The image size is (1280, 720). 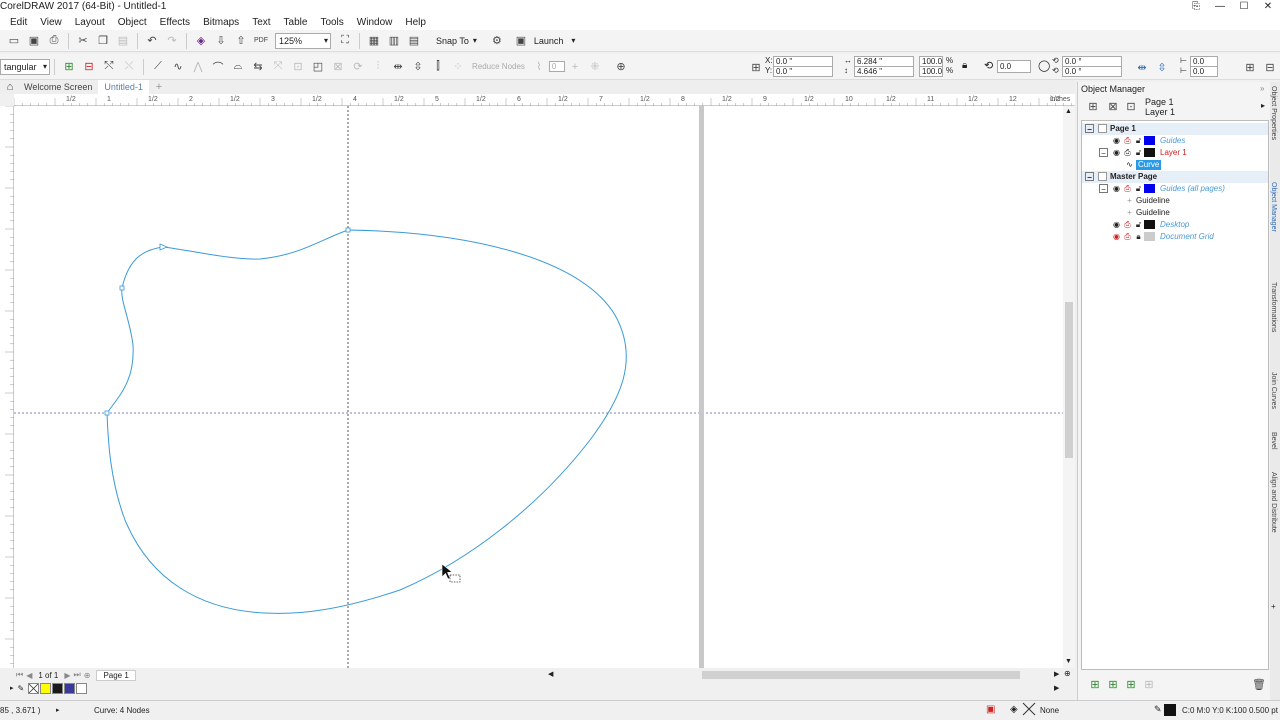 What do you see at coordinates (884, 71) in the screenshot?
I see `height-input: 4.646 "` at bounding box center [884, 71].